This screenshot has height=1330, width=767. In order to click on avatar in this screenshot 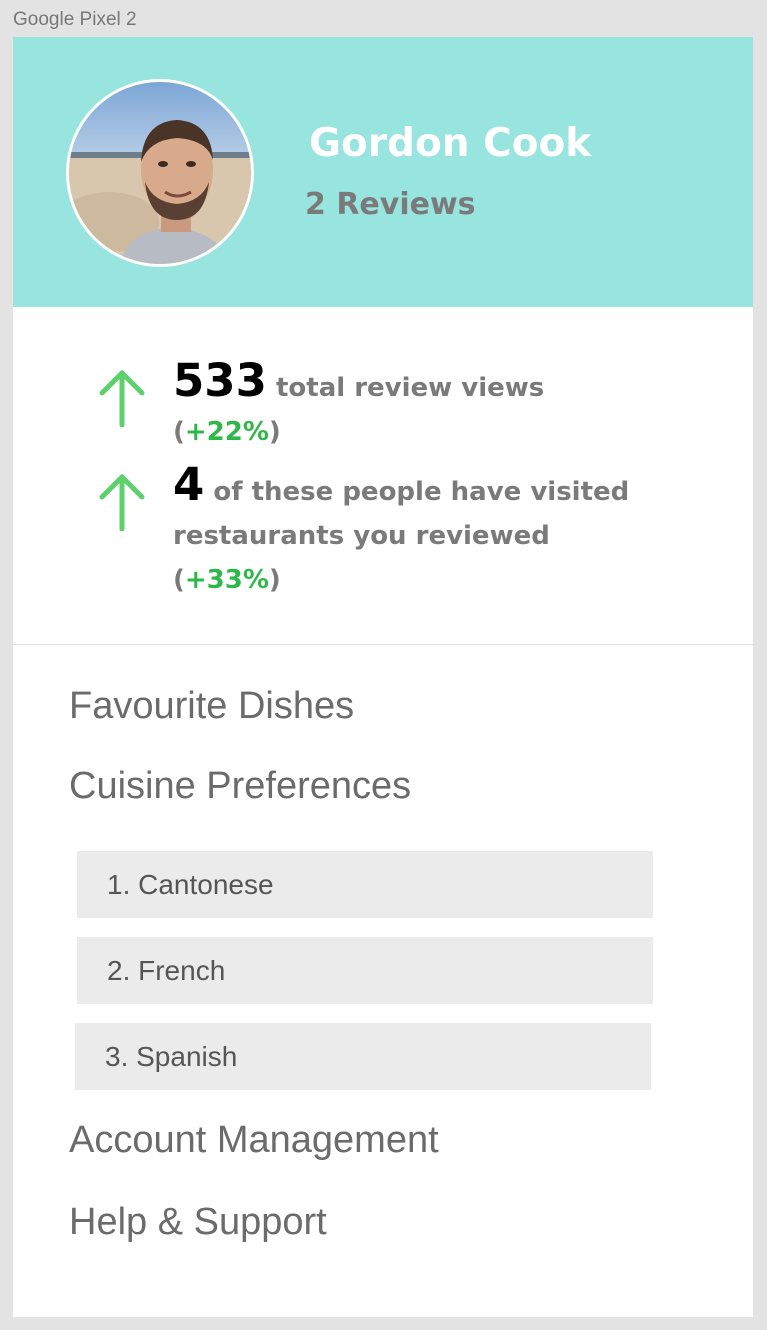, I will do `click(160, 173)`.